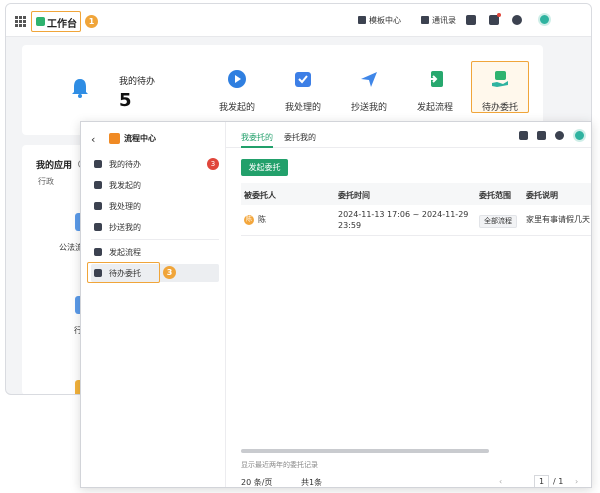 The width and height of the screenshot is (600, 493). Describe the element at coordinates (91, 21) in the screenshot. I see `step-marker-1: 1` at that location.